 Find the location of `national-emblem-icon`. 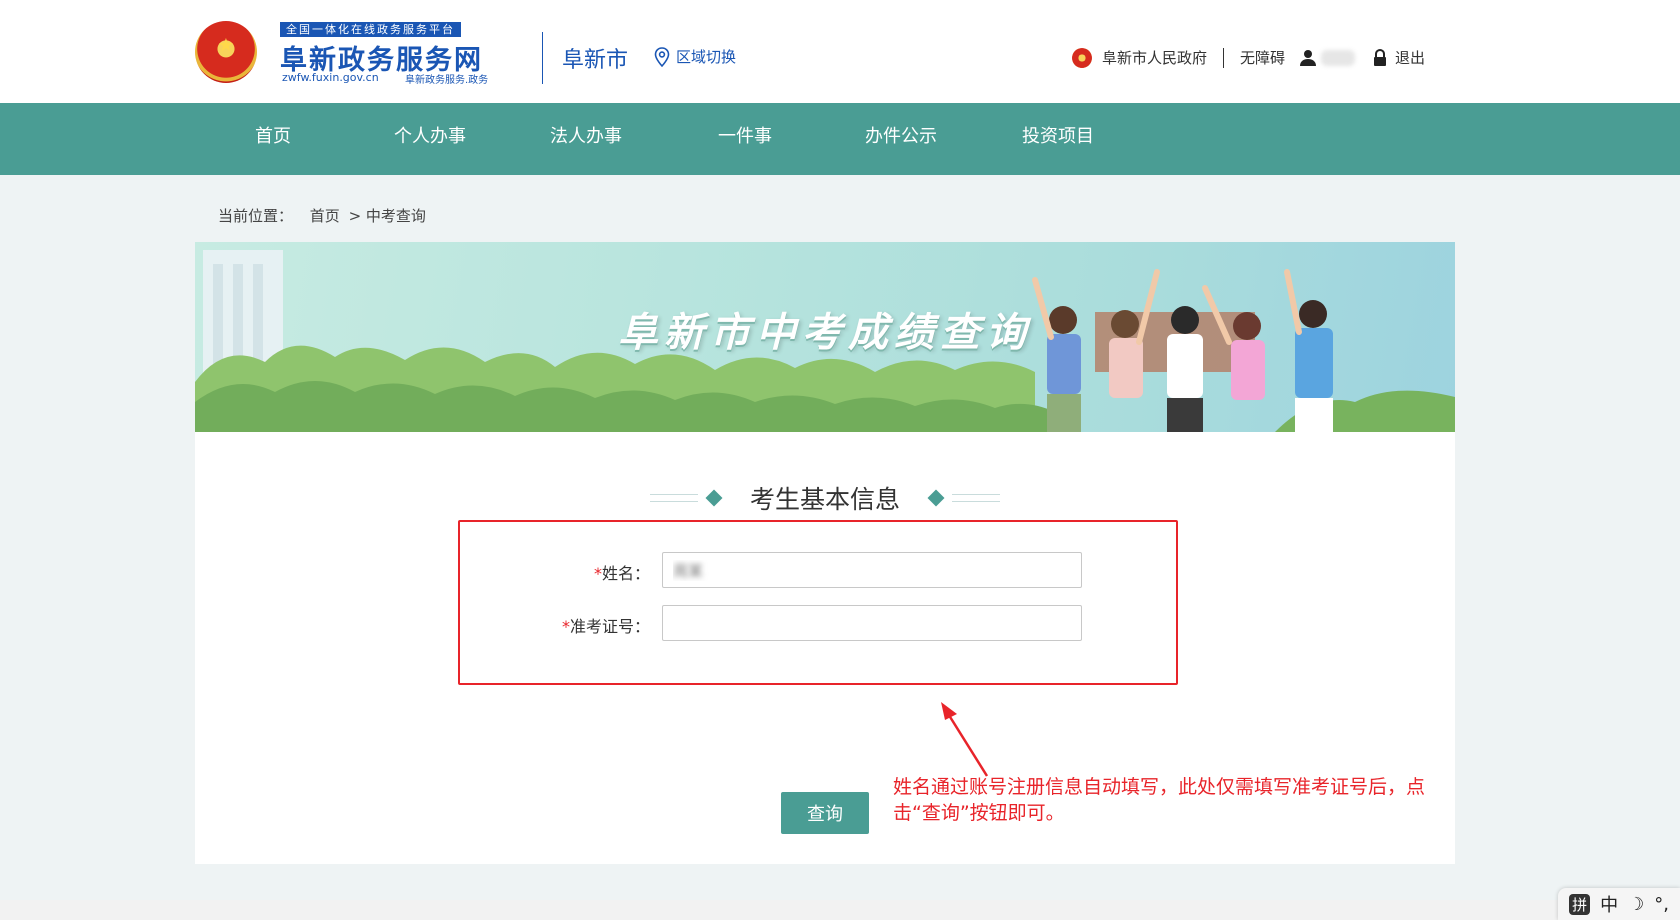

national-emblem-icon is located at coordinates (226, 52).